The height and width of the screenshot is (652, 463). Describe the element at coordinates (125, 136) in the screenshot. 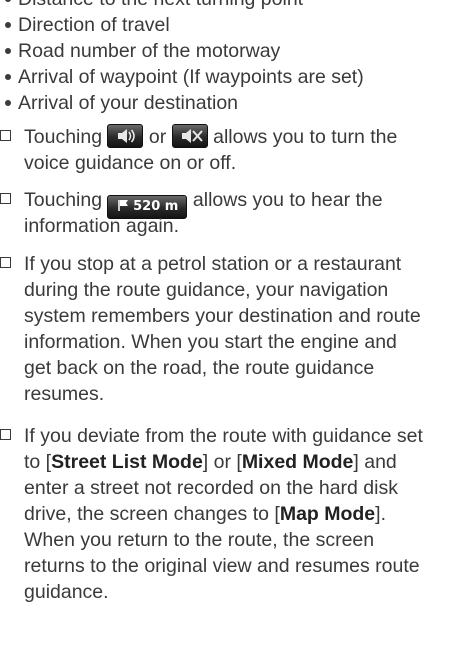

I see `speaker-icon` at that location.